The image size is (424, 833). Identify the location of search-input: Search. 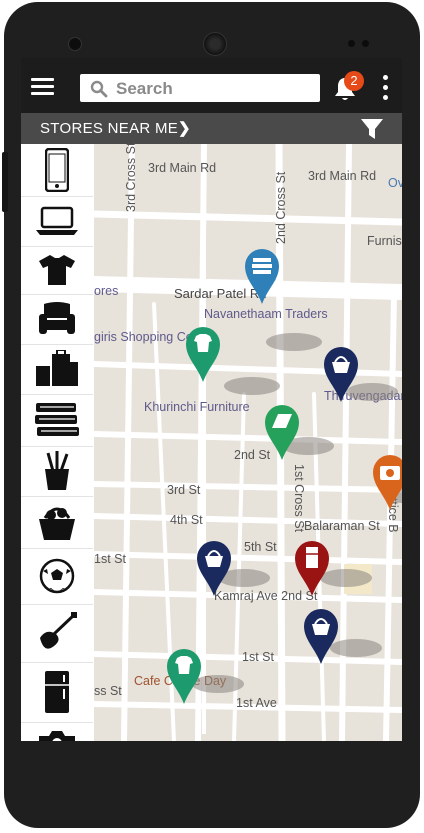
(200, 88).